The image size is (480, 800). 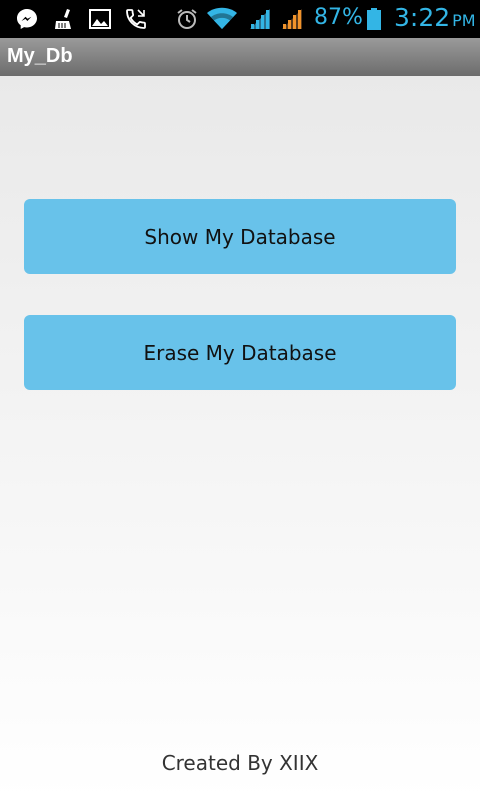 What do you see at coordinates (338, 17) in the screenshot?
I see `battery-percent: 87%` at bounding box center [338, 17].